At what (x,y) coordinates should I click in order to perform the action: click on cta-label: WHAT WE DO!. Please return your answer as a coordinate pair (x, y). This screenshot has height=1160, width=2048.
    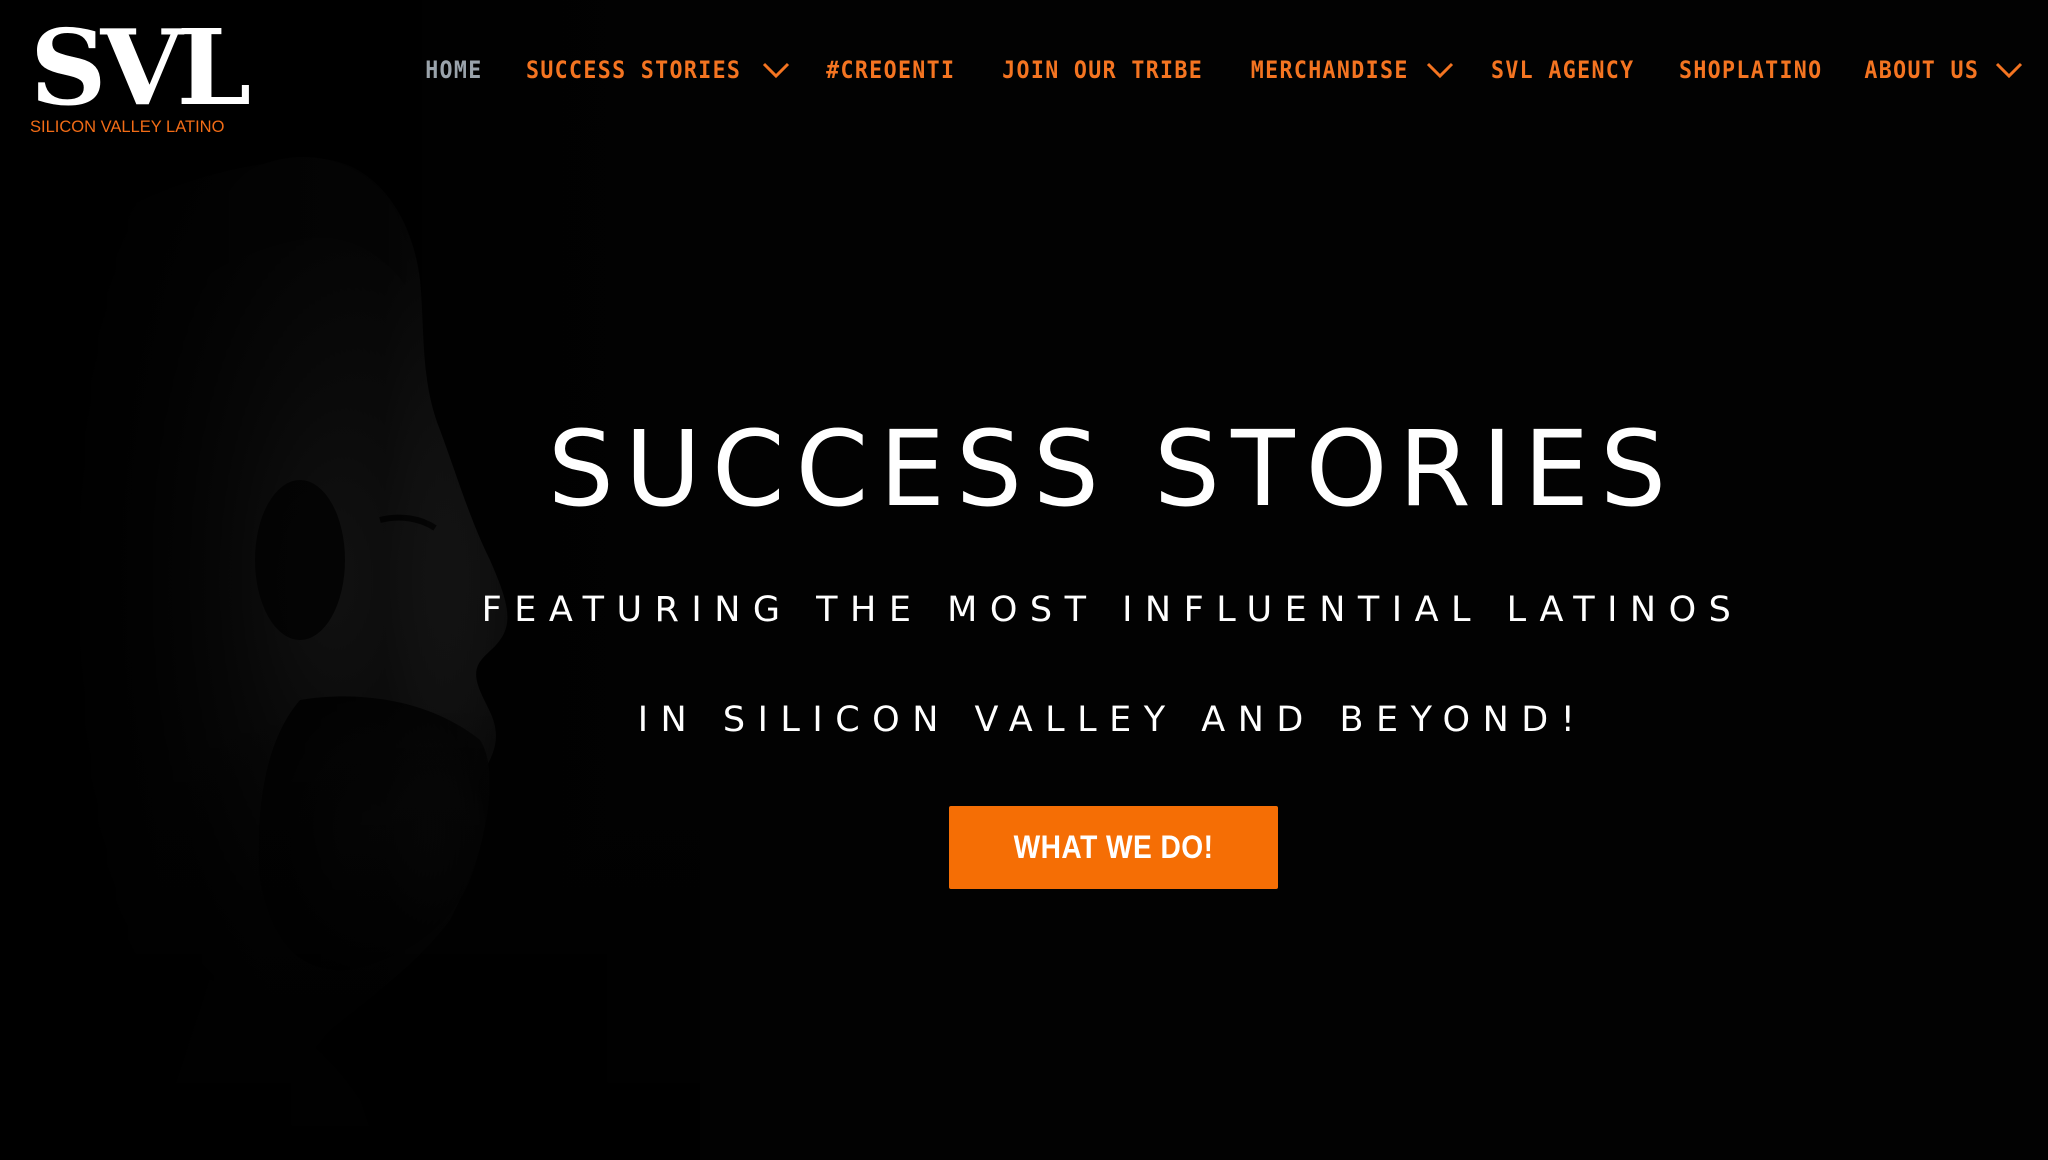
    Looking at the image, I should click on (1113, 847).